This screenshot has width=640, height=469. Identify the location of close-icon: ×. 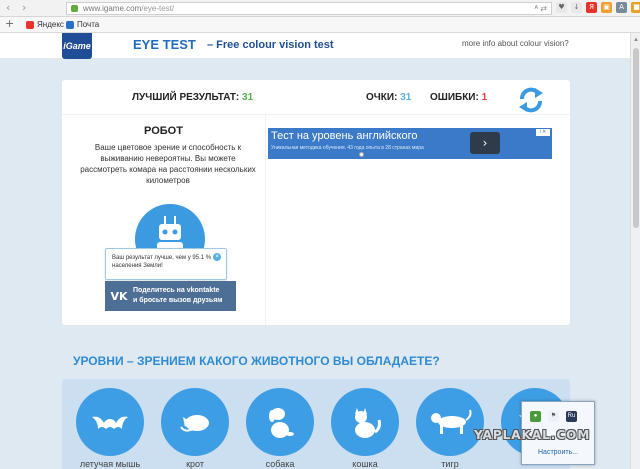
(217, 257).